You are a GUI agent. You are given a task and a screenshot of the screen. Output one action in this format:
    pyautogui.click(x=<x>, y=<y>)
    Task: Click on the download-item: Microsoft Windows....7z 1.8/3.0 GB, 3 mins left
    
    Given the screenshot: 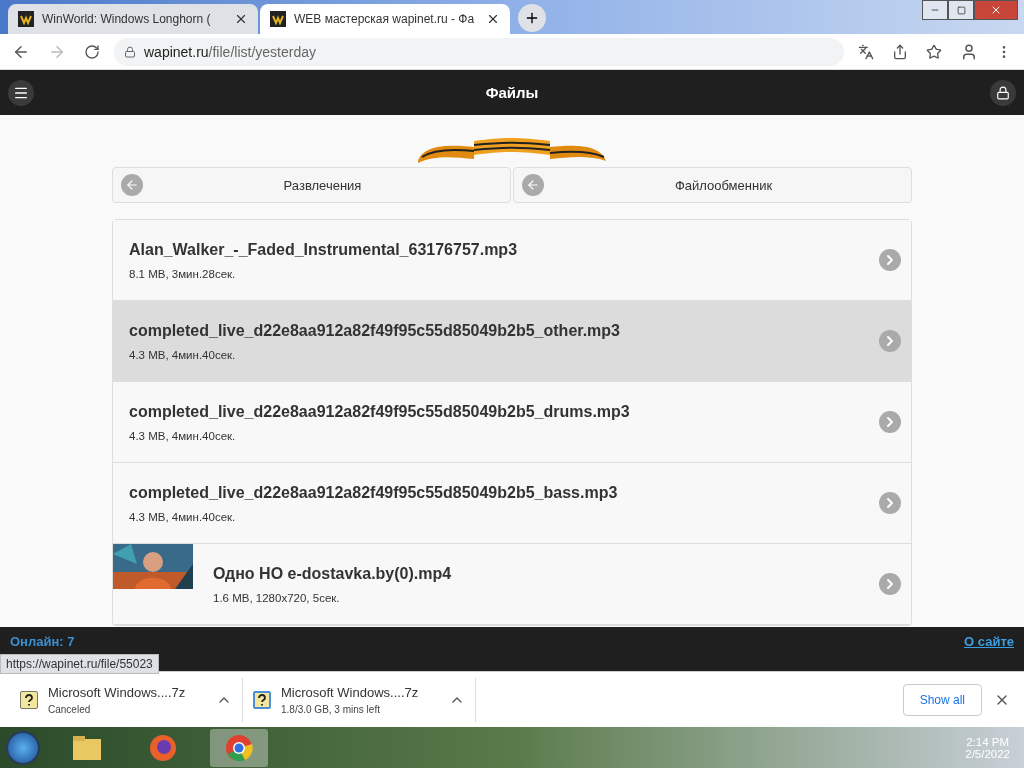 What is the action you would take?
    pyautogui.click(x=359, y=699)
    